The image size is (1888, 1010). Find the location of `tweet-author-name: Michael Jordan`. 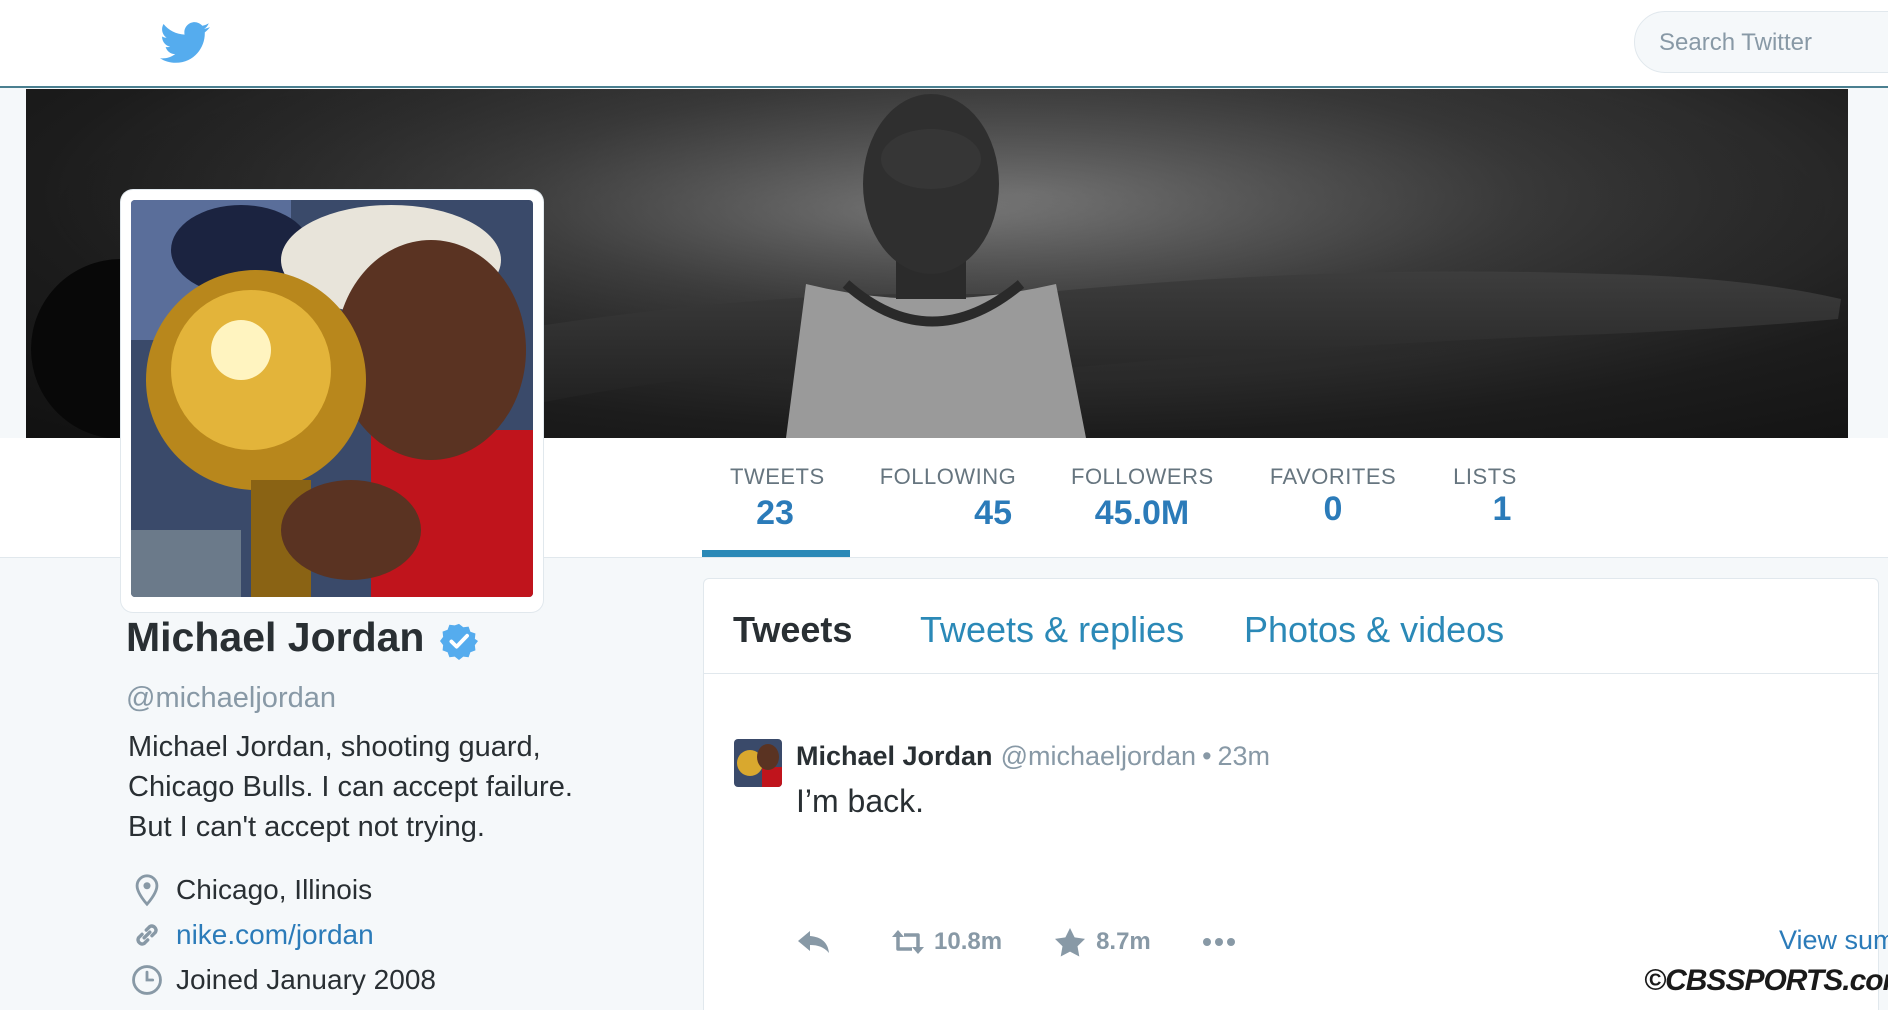

tweet-author-name: Michael Jordan is located at coordinates (894, 756).